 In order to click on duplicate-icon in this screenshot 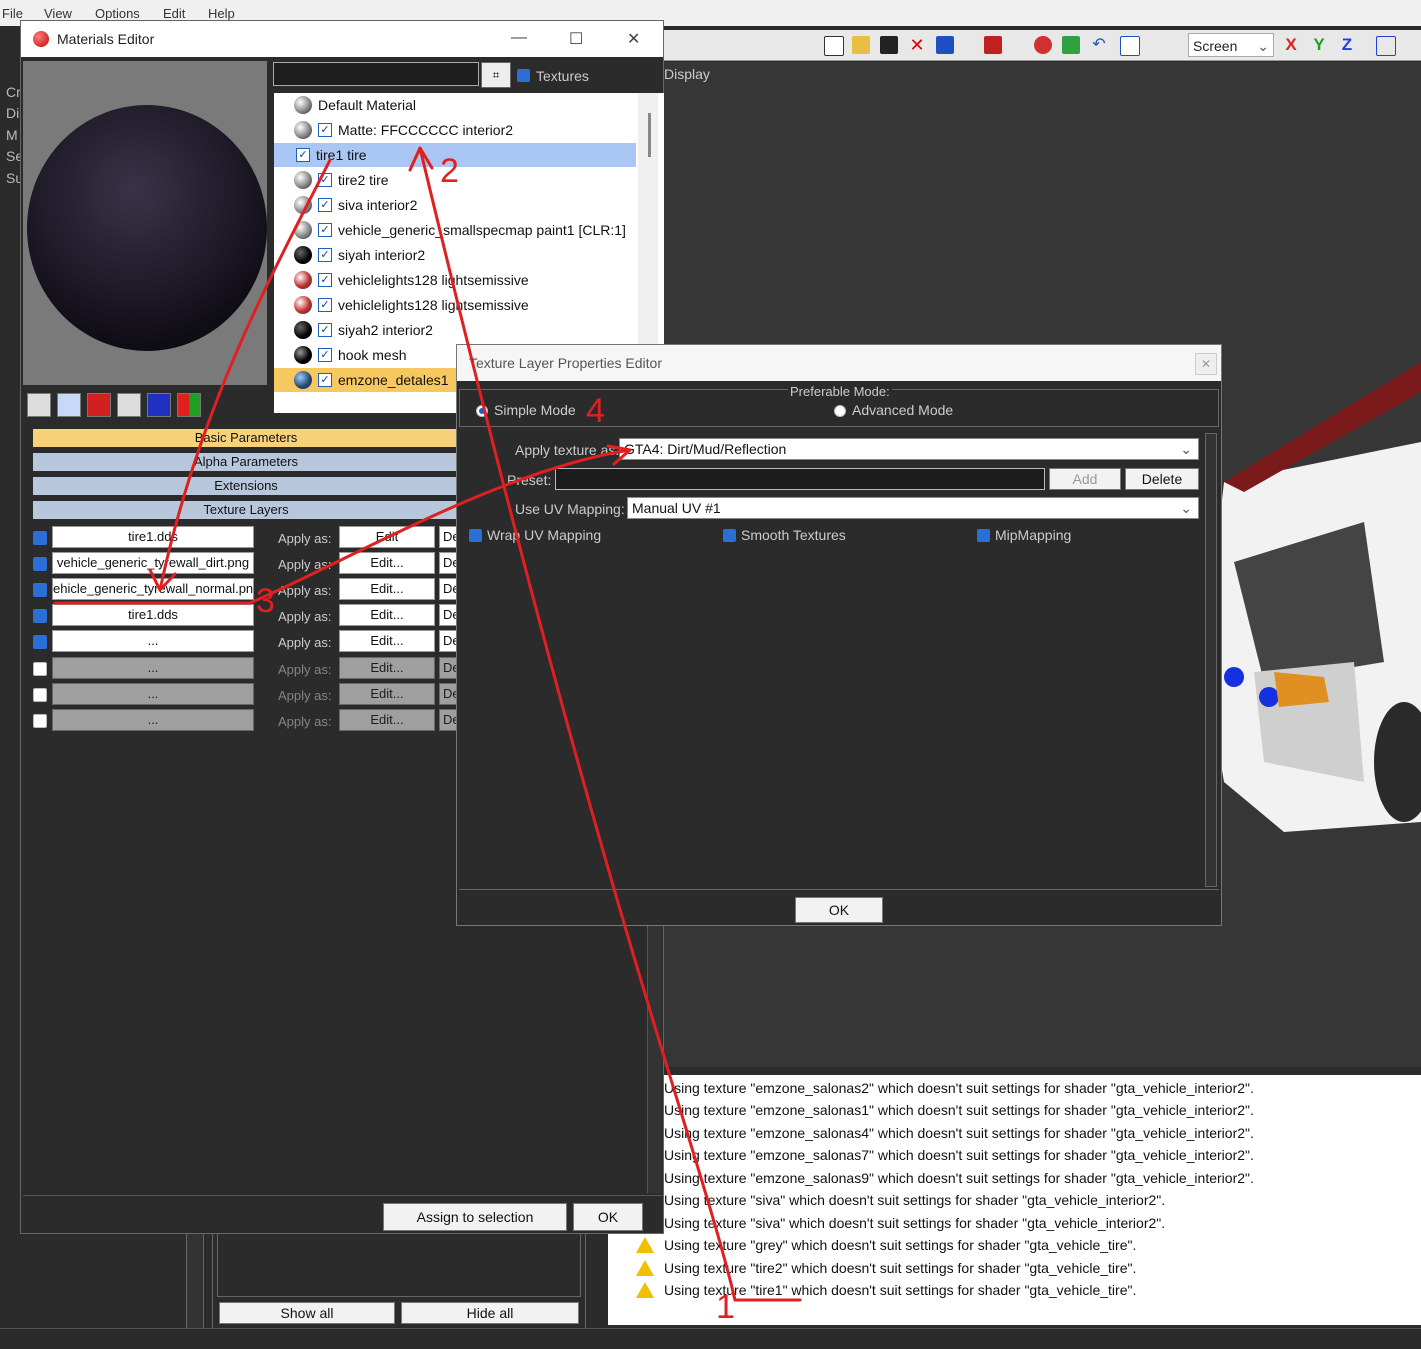, I will do `click(129, 405)`.